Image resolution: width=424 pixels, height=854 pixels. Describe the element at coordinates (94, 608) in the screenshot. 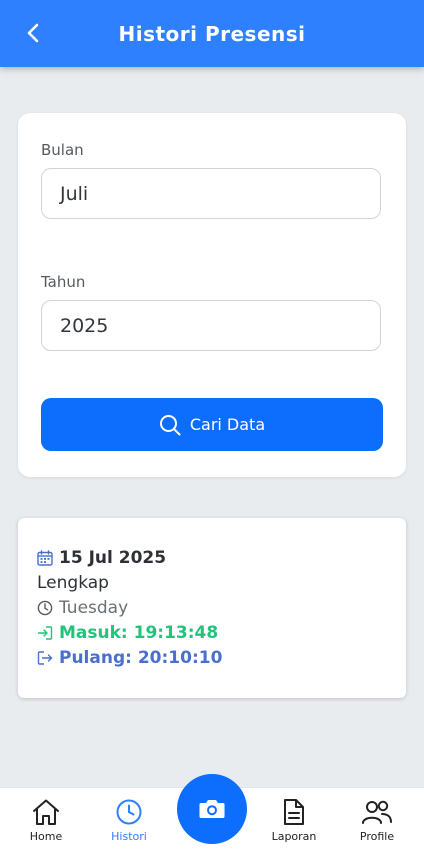

I see `record-day: Tuesday` at that location.